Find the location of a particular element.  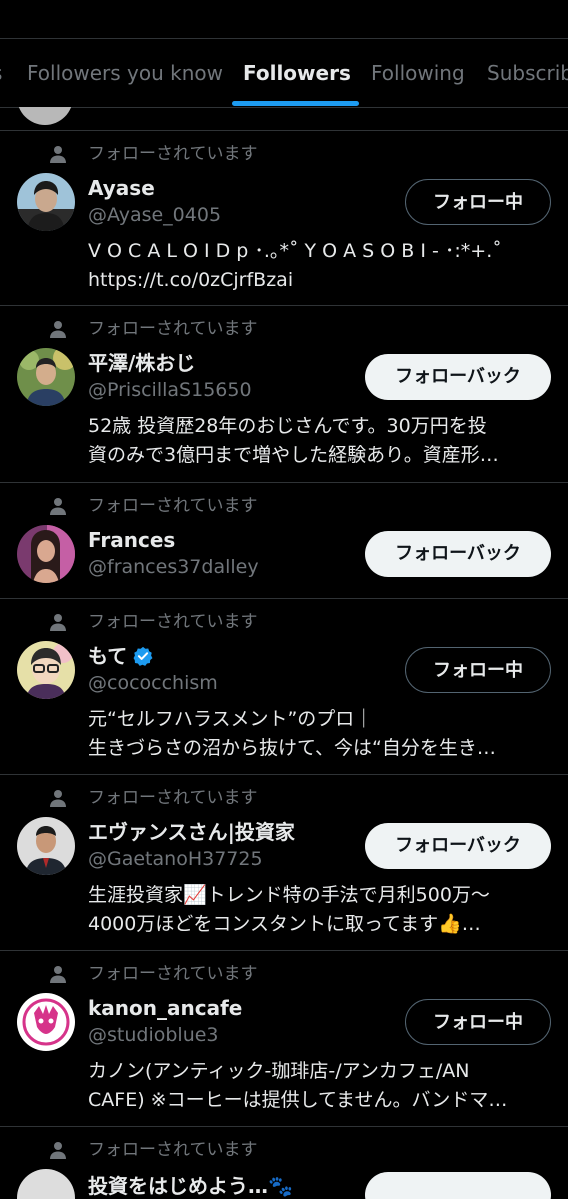

avatar-logo-icon is located at coordinates (46, 1022).